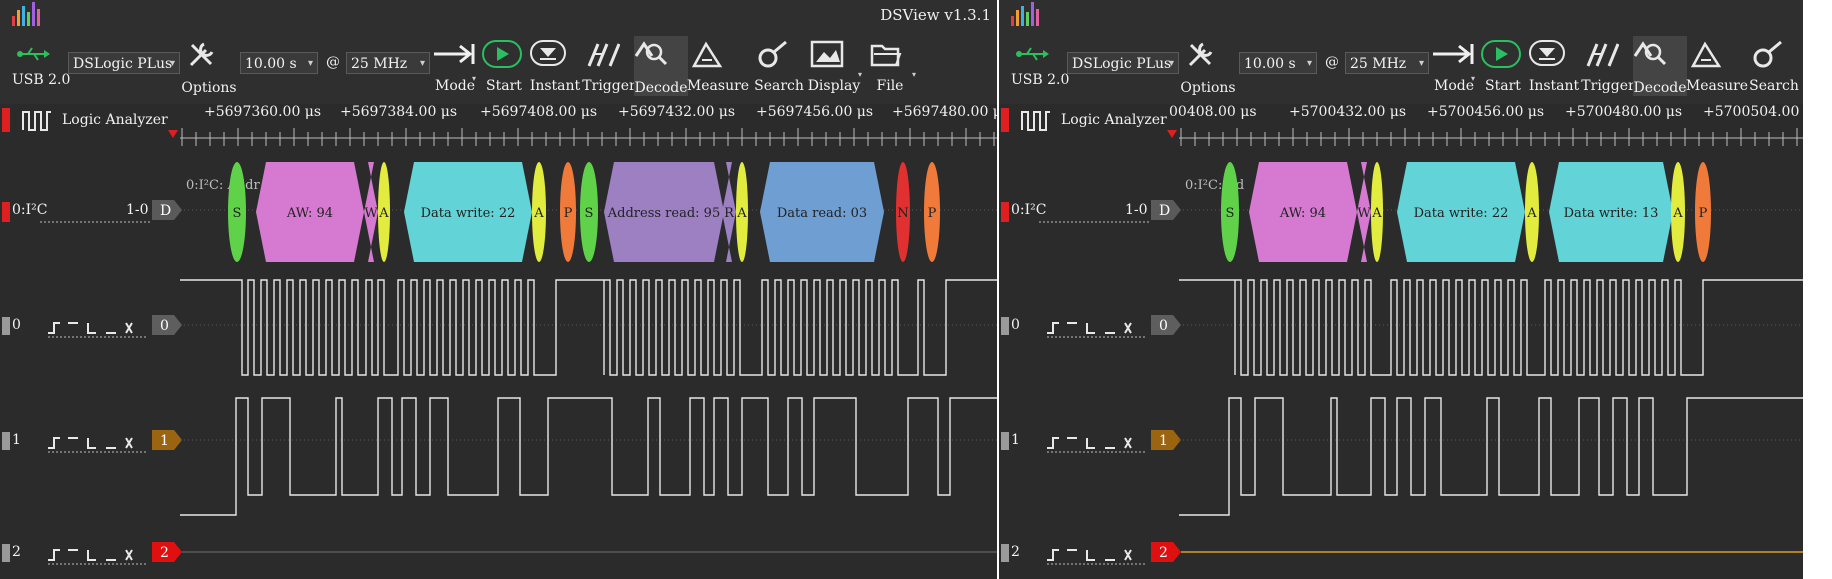 The image size is (1832, 579). What do you see at coordinates (729, 213) in the screenshot?
I see `decode-annotation-label: R` at bounding box center [729, 213].